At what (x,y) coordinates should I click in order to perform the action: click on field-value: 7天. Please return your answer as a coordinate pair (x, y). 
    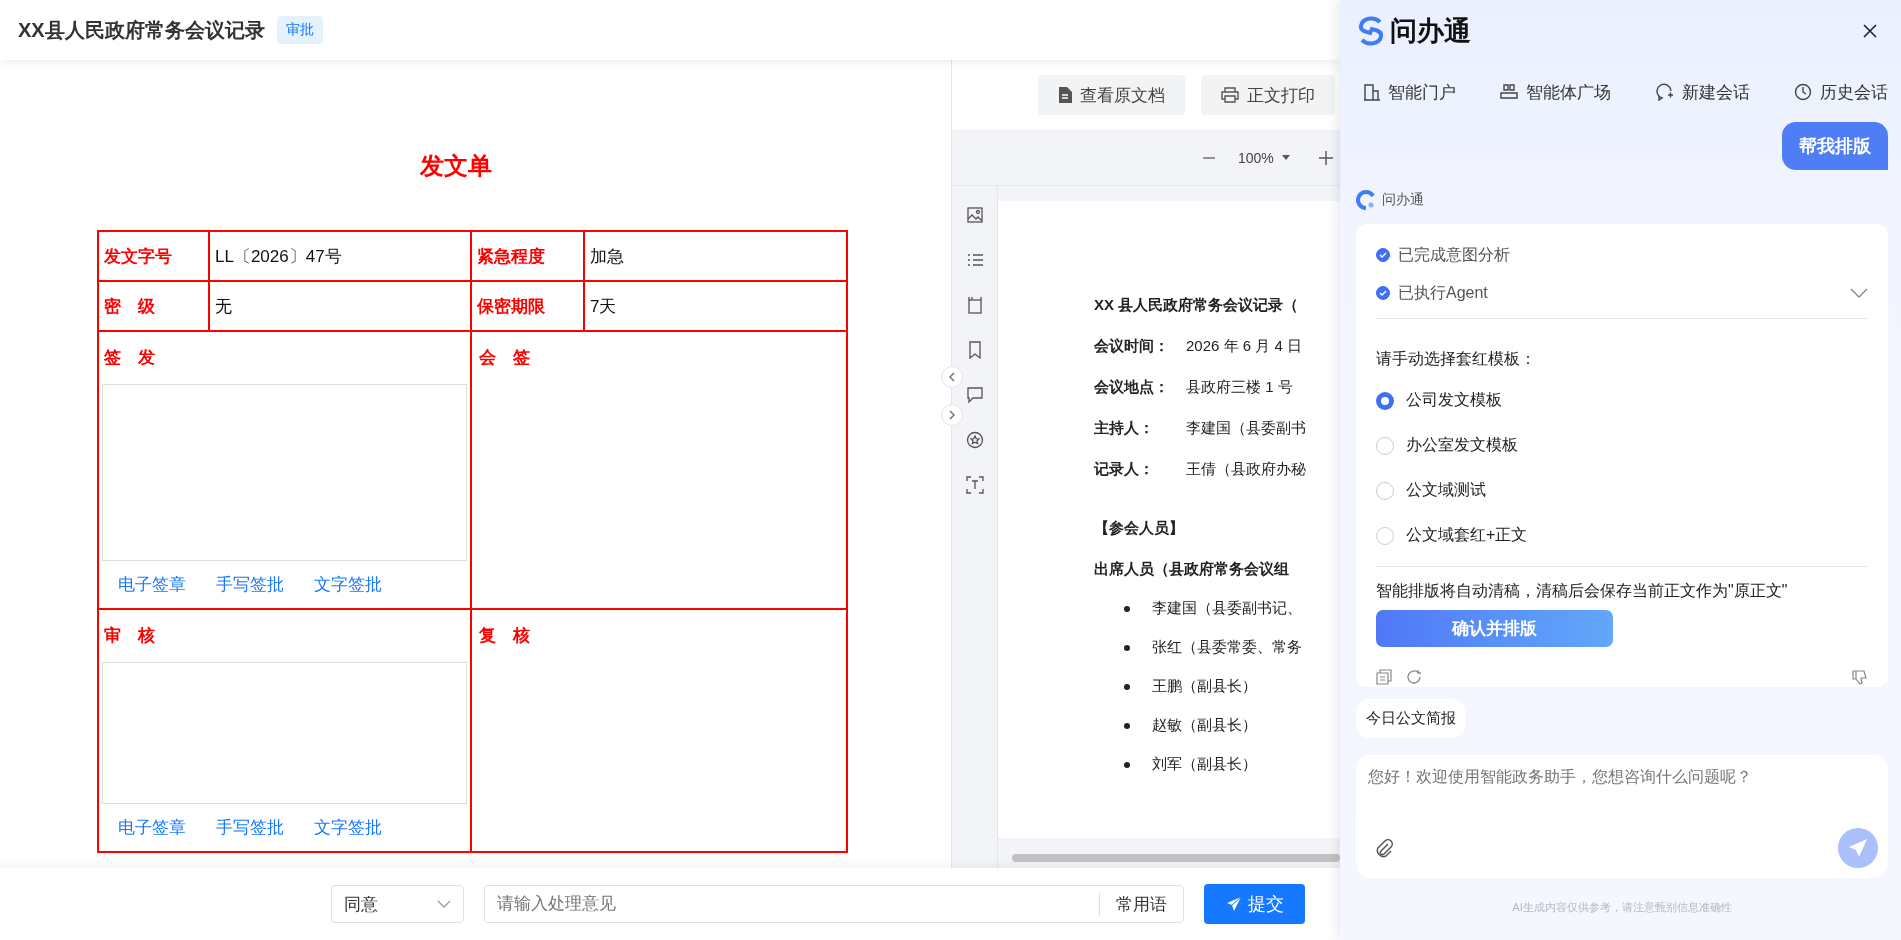
    Looking at the image, I should click on (603, 306).